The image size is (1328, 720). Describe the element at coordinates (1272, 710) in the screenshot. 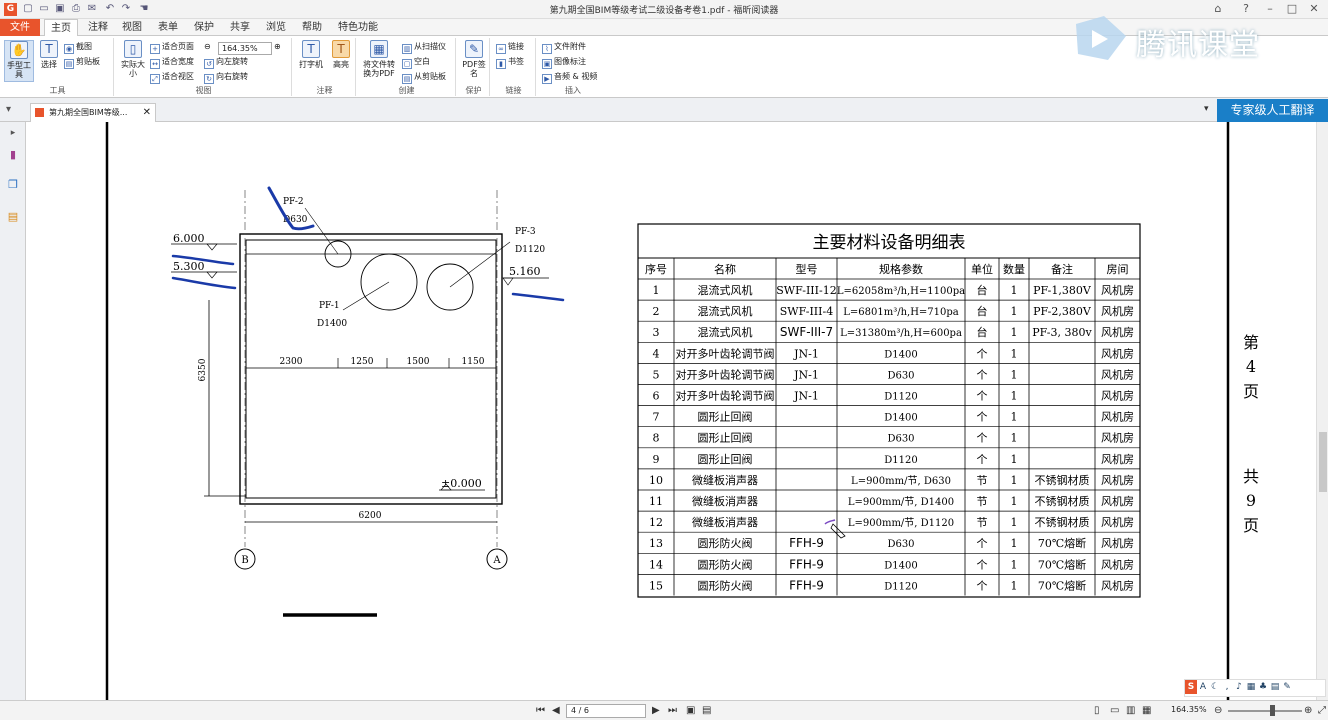

I see `zoom-slider-handle` at that location.